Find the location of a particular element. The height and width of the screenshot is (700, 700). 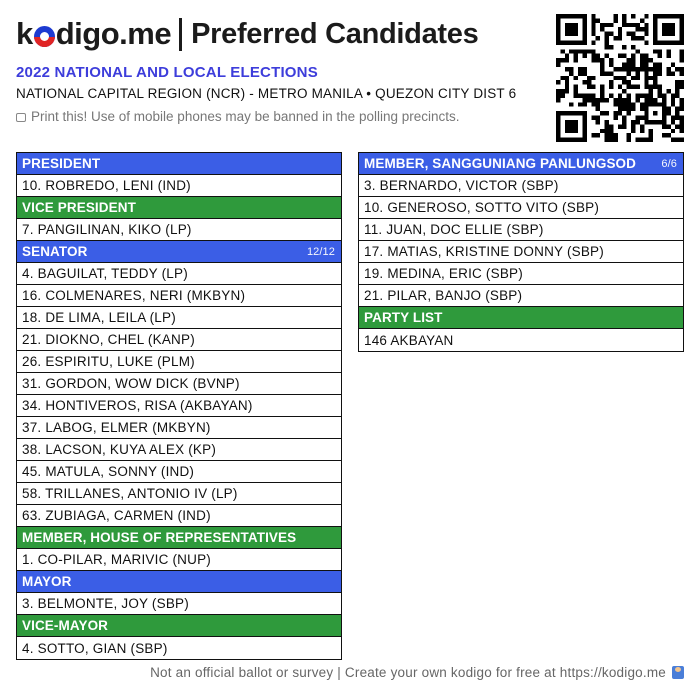

candidate-row: 3. BELMONTE, JOY (SBP) is located at coordinates (179, 604).